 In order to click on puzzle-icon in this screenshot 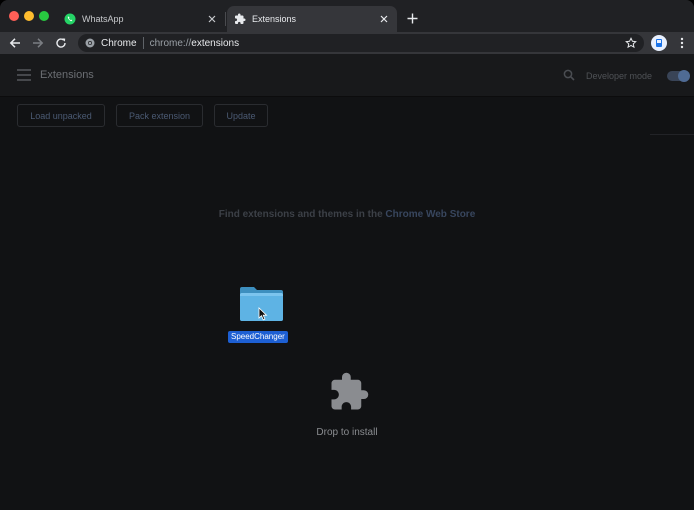, I will do `click(240, 19)`.